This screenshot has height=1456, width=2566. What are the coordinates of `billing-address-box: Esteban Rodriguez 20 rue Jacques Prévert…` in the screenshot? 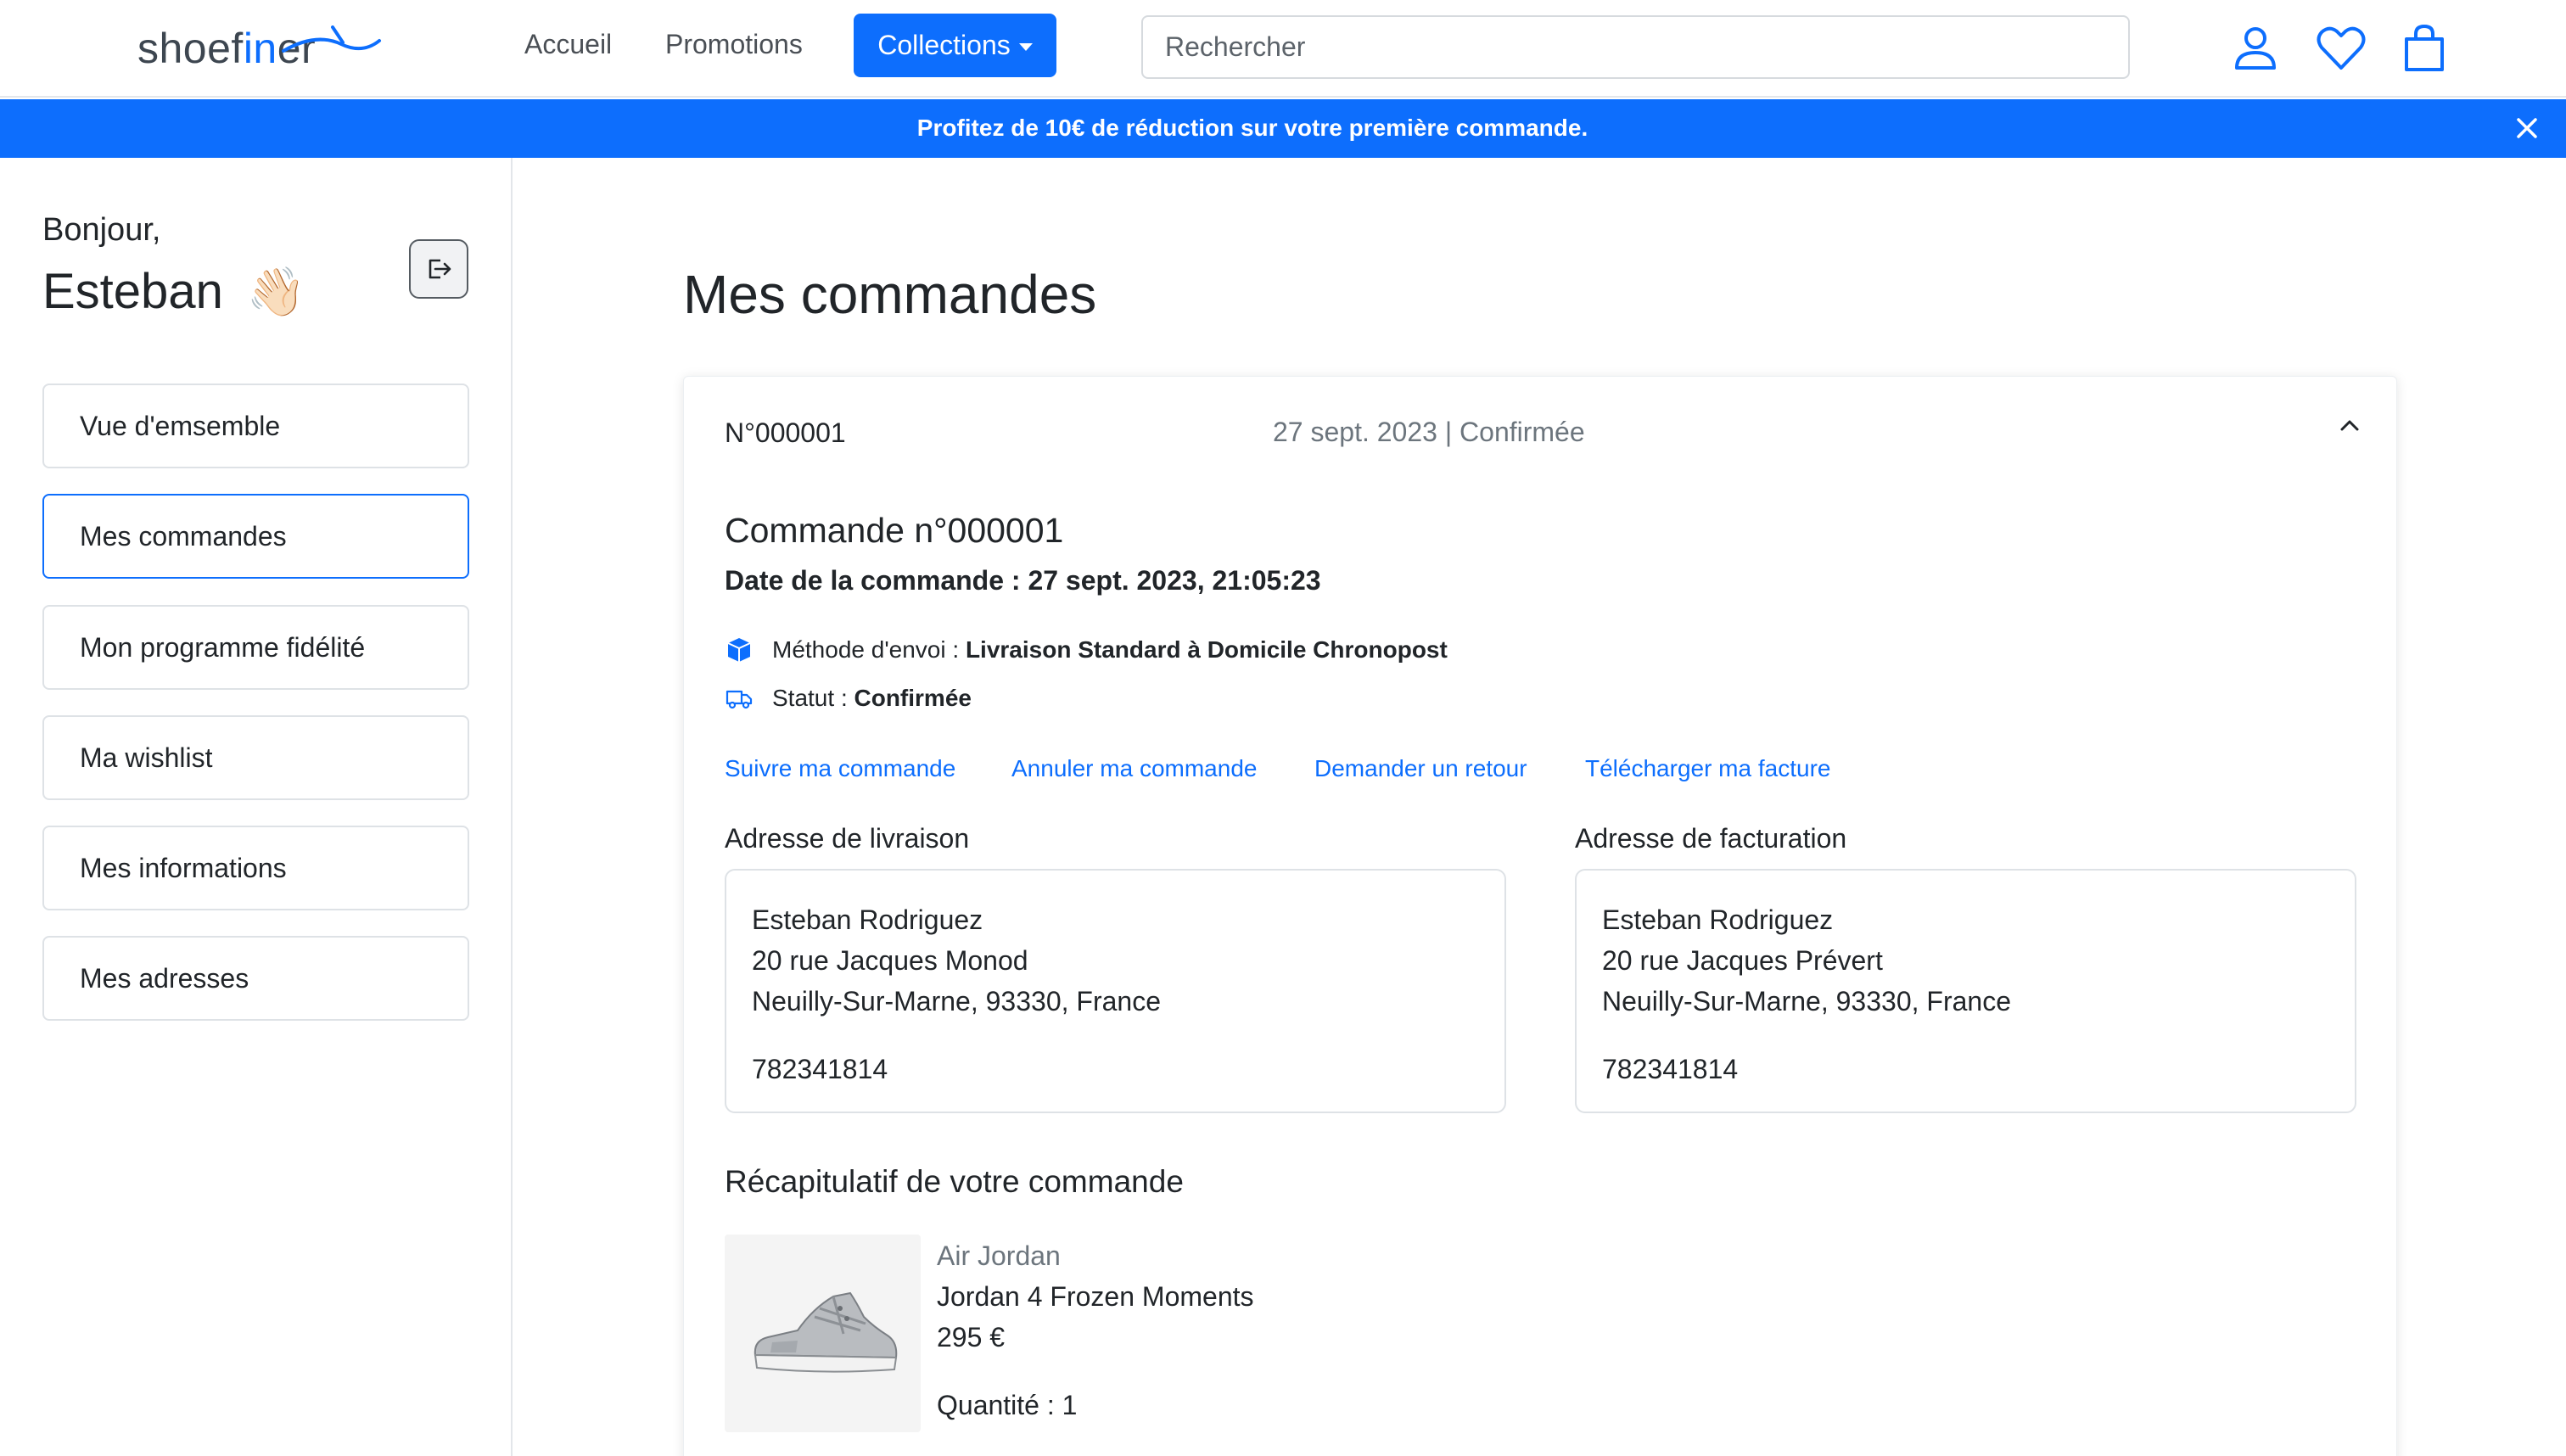 It's located at (1965, 991).